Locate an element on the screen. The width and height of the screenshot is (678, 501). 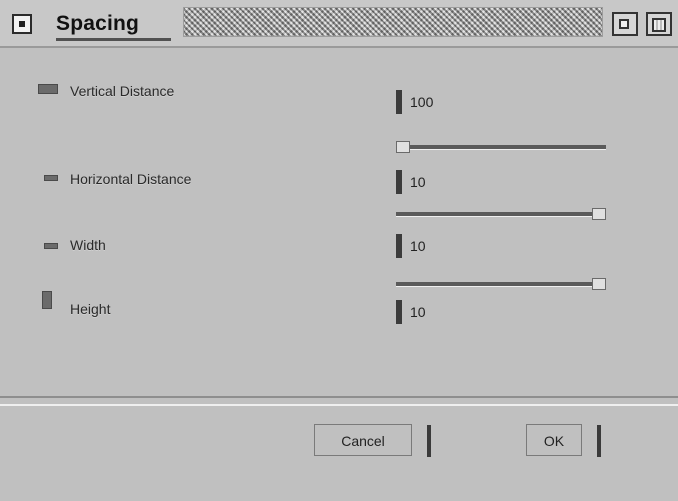
iconify-icon is located at coordinates (625, 24).